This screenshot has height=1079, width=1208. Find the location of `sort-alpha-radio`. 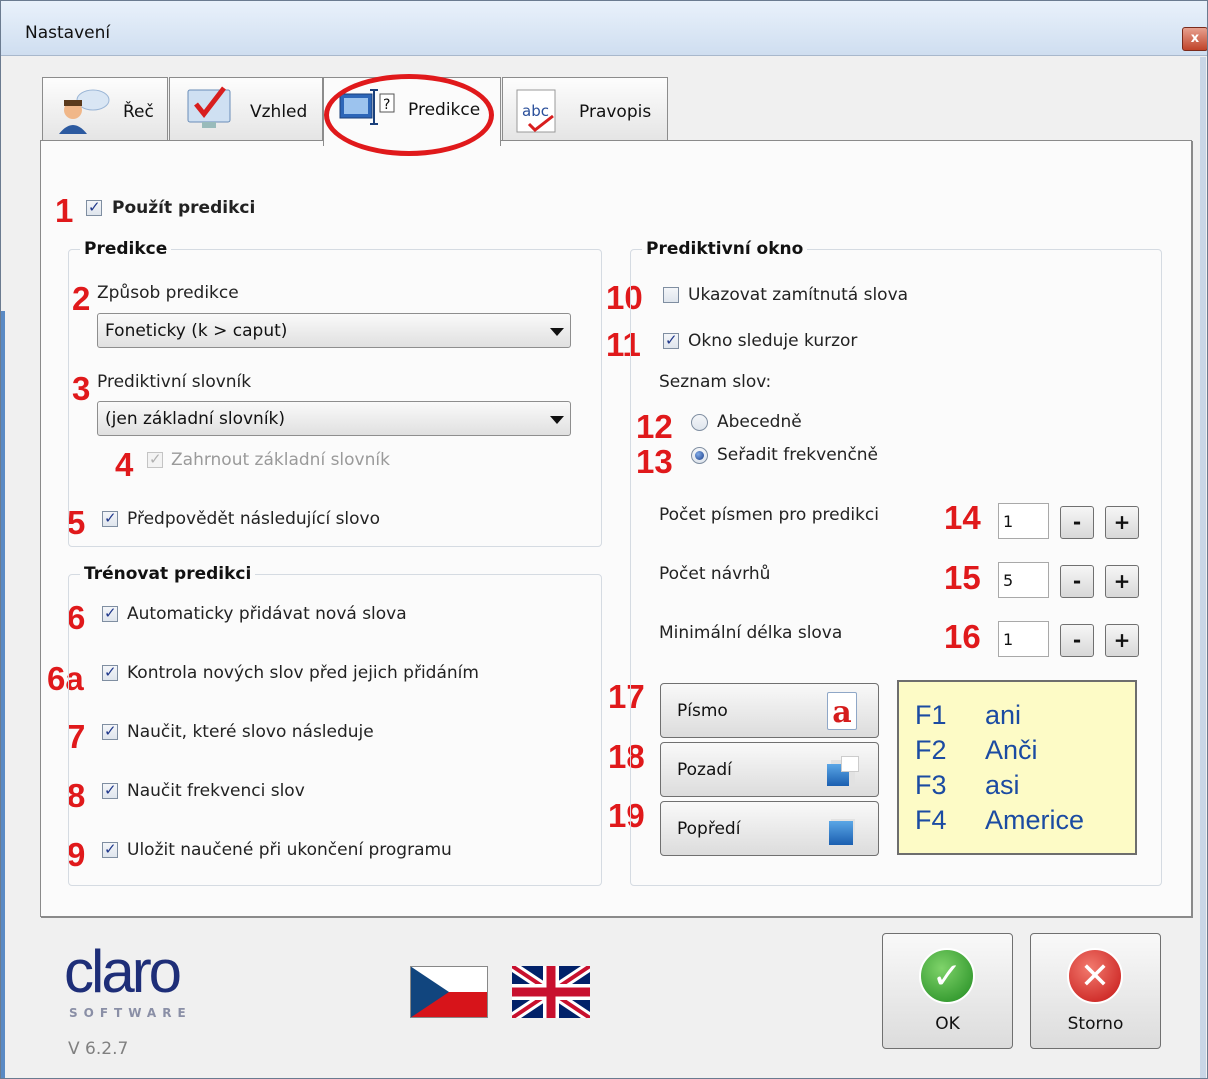

sort-alpha-radio is located at coordinates (699, 422).